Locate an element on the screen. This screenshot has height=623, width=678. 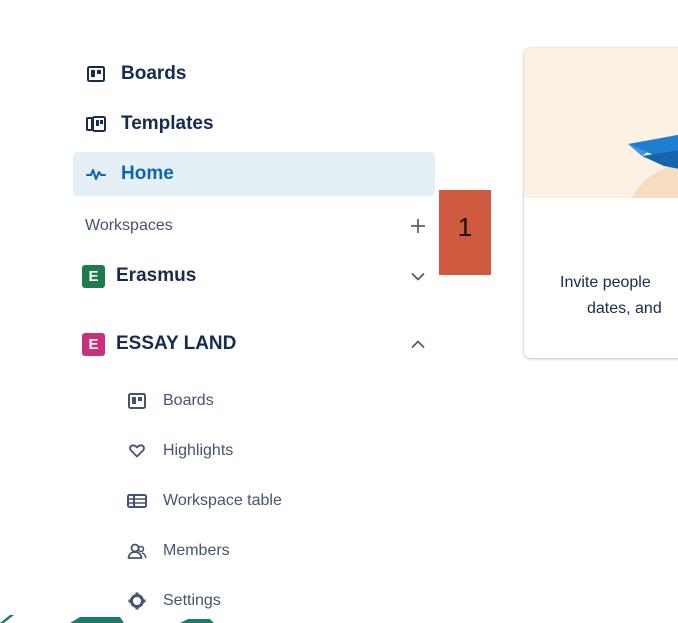
workspace-label-group: E ESSAY LAND is located at coordinates (159, 344).